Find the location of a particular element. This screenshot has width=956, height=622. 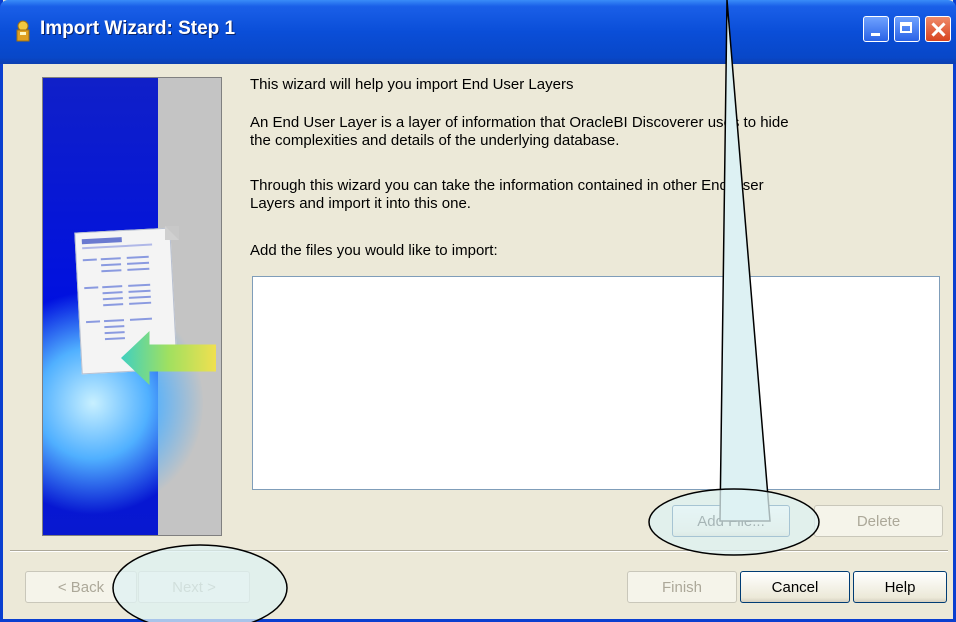

wizard-icon is located at coordinates (23, 31).